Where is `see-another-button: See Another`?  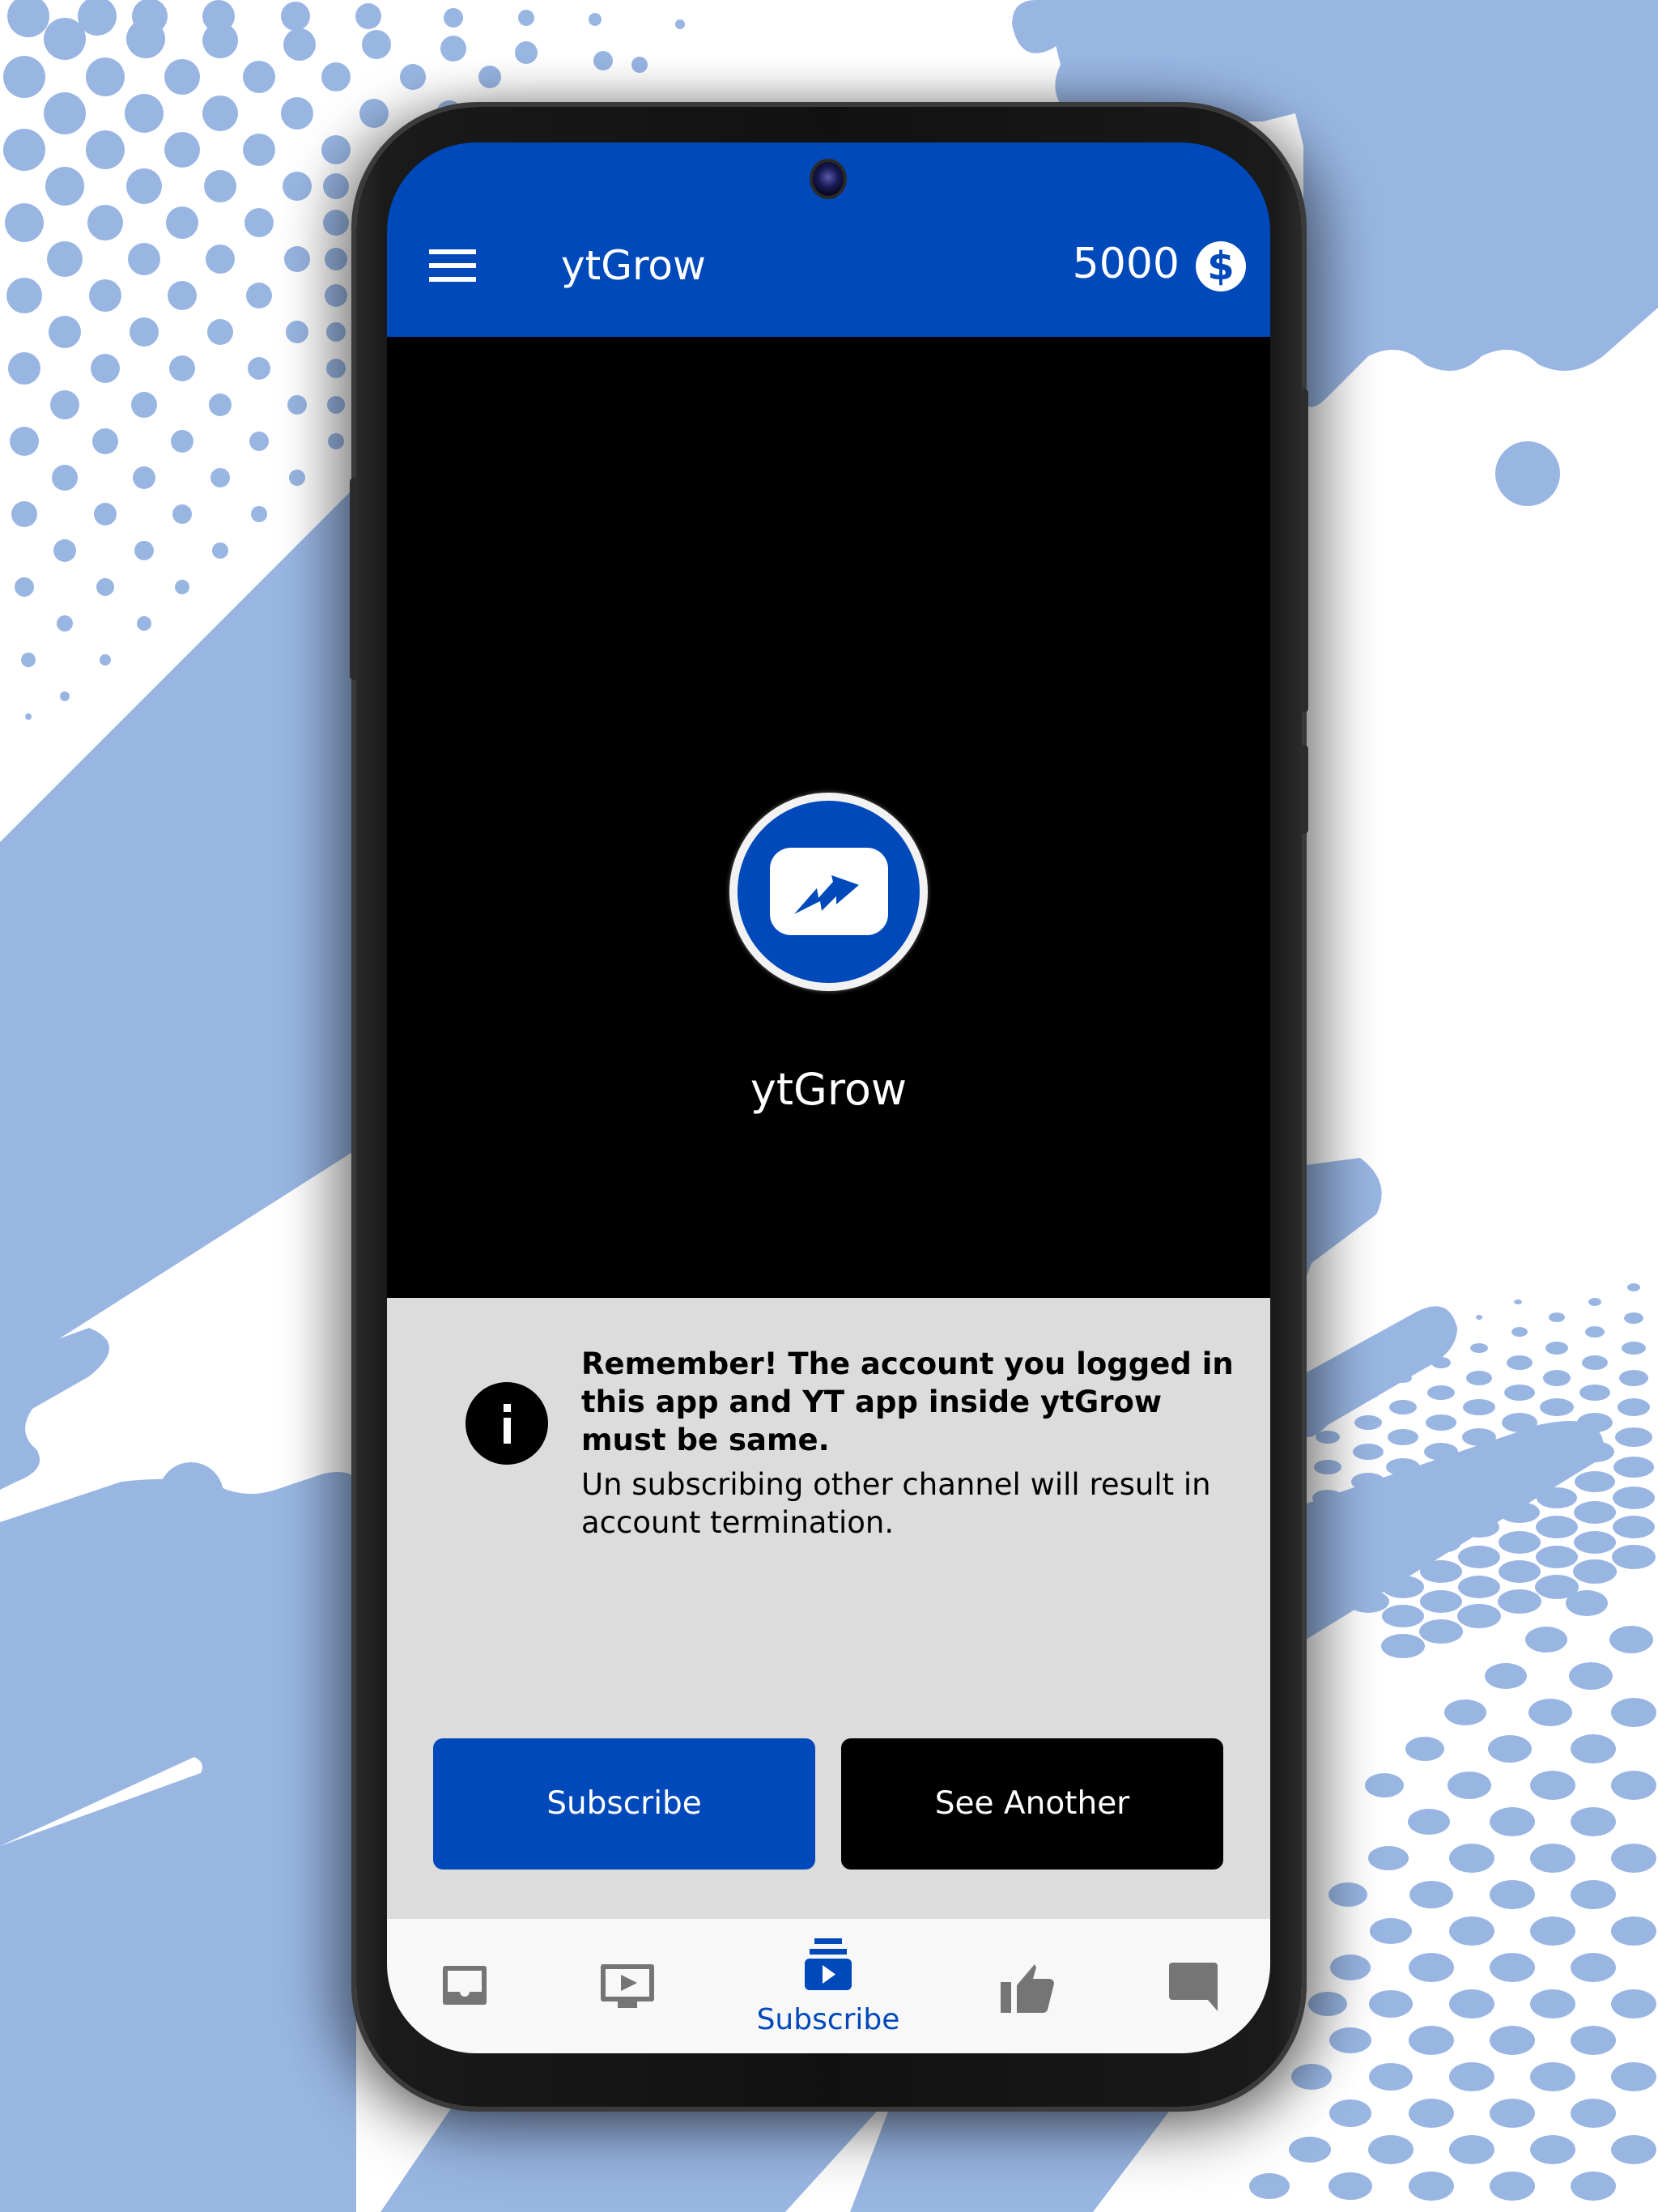 see-another-button: See Another is located at coordinates (1032, 1804).